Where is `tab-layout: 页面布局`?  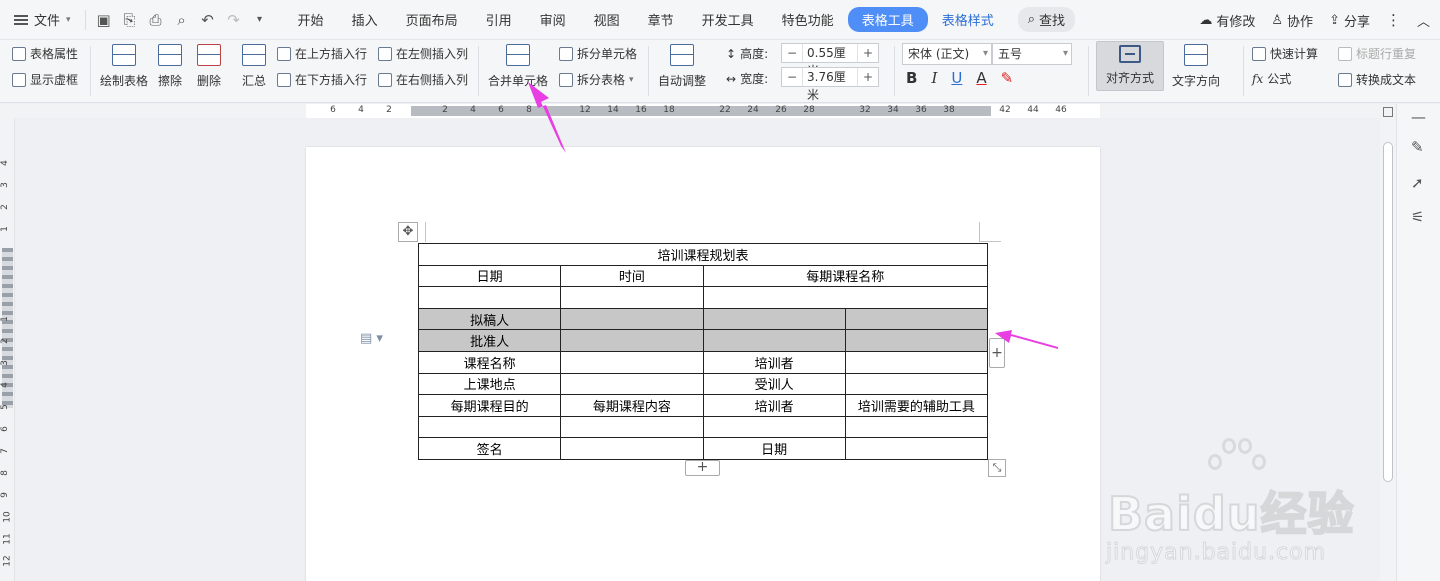 tab-layout: 页面布局 is located at coordinates (432, 19).